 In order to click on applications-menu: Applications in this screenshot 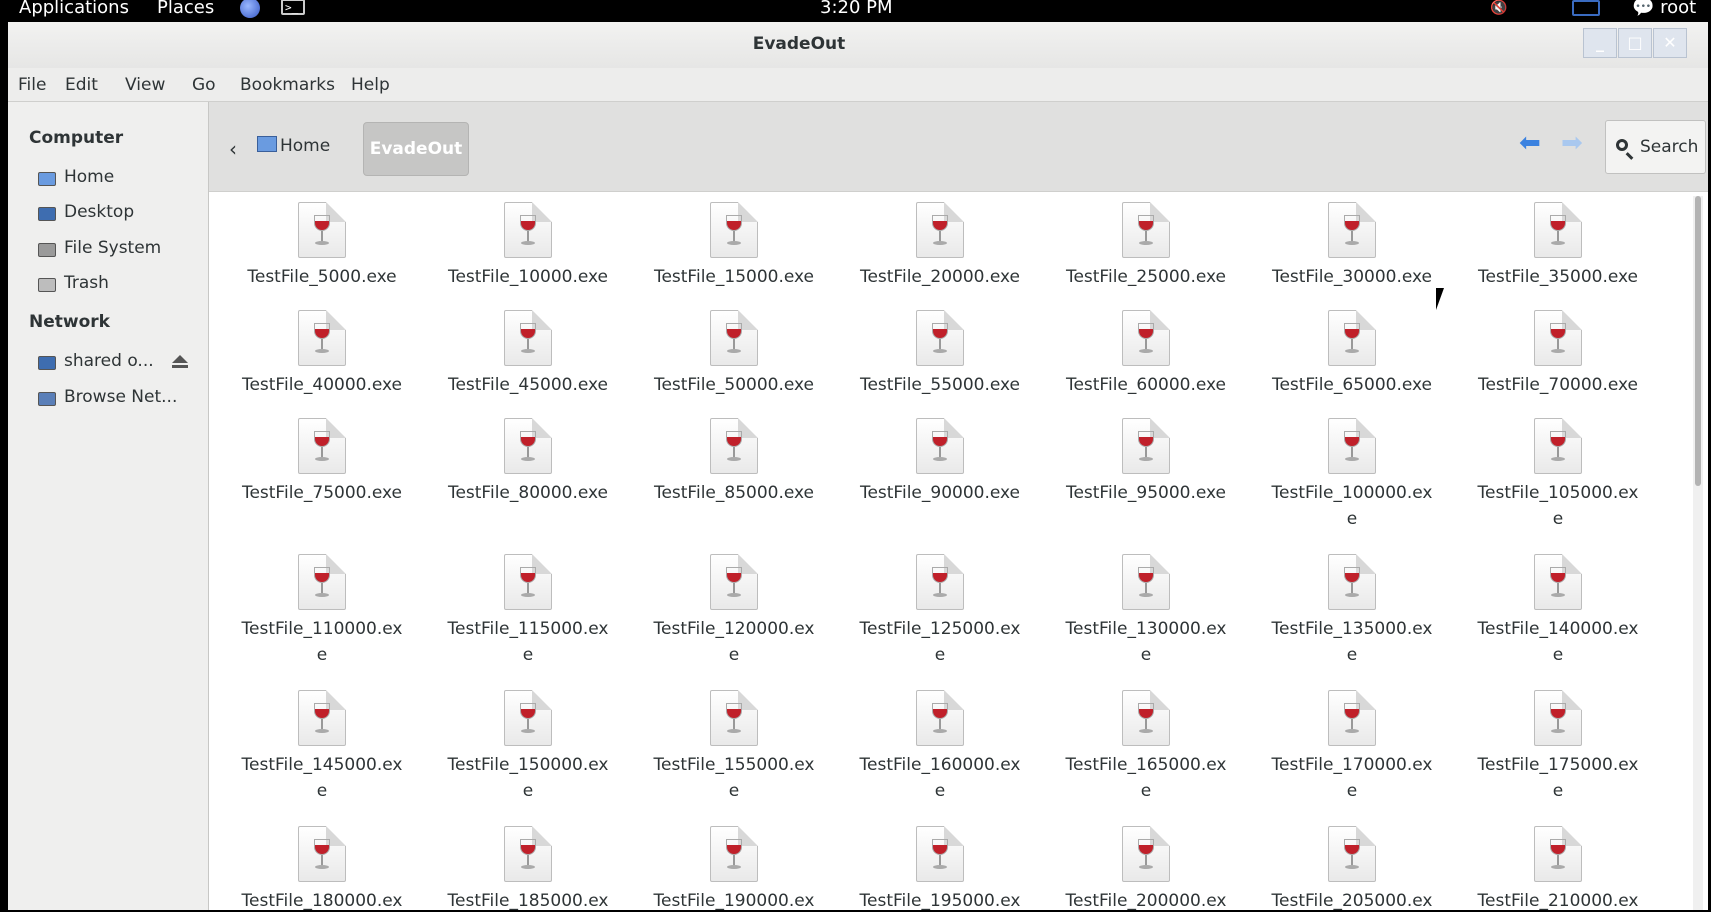, I will do `click(74, 9)`.